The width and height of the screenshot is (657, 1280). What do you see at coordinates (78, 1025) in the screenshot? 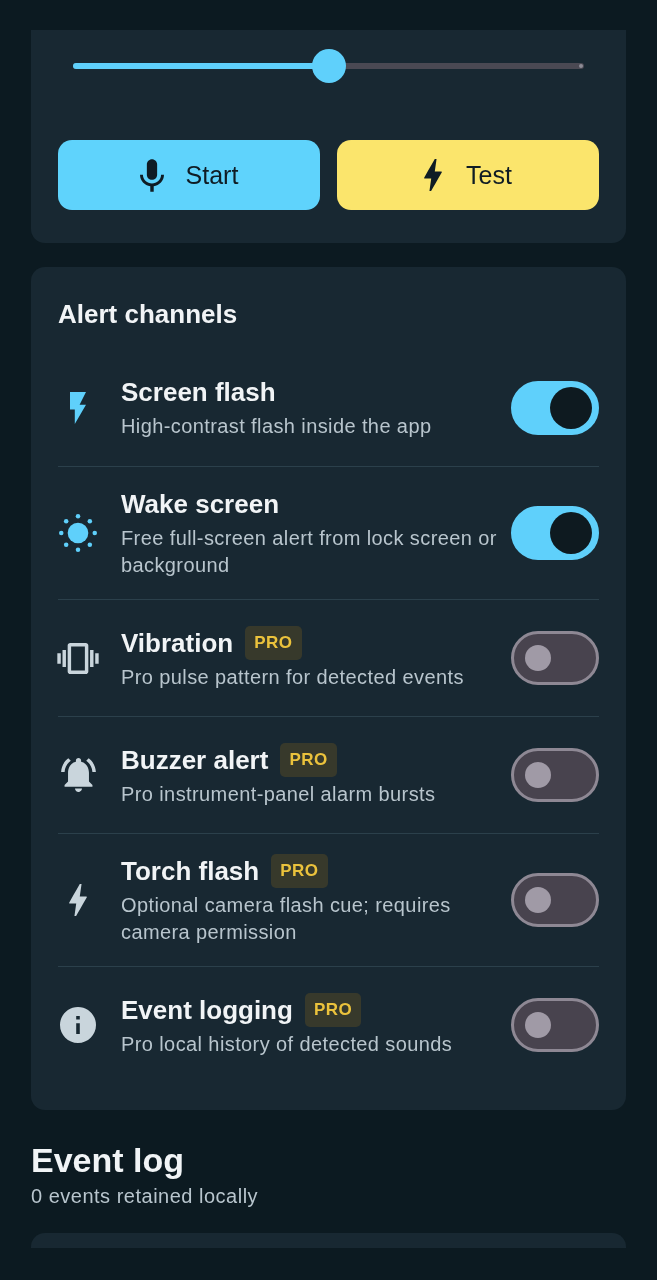
I see `info-icon` at bounding box center [78, 1025].